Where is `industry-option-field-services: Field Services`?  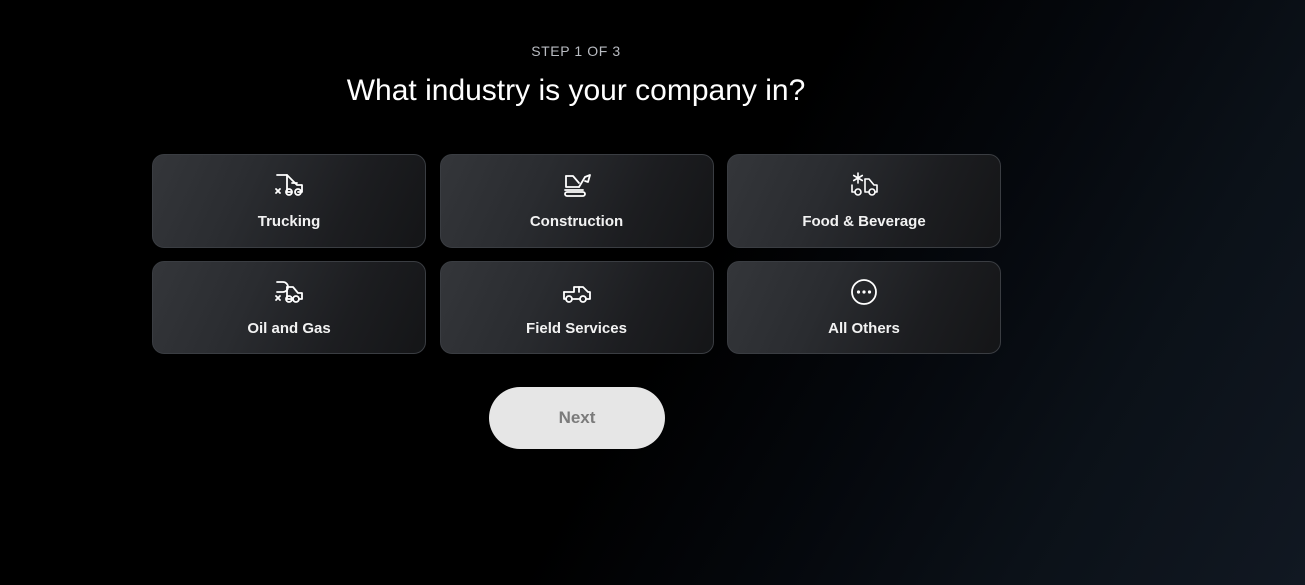 industry-option-field-services: Field Services is located at coordinates (576, 307).